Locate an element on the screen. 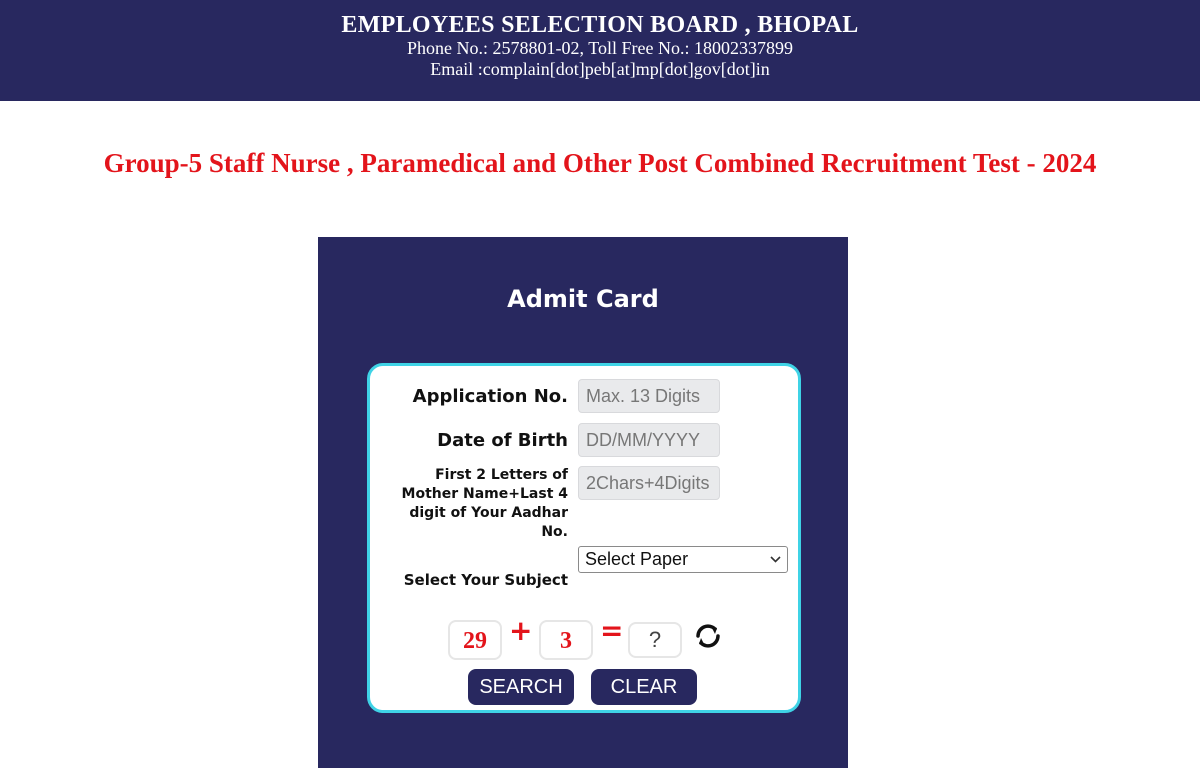 The width and height of the screenshot is (1200, 768). subject-select: Select Paper is located at coordinates (683, 559).